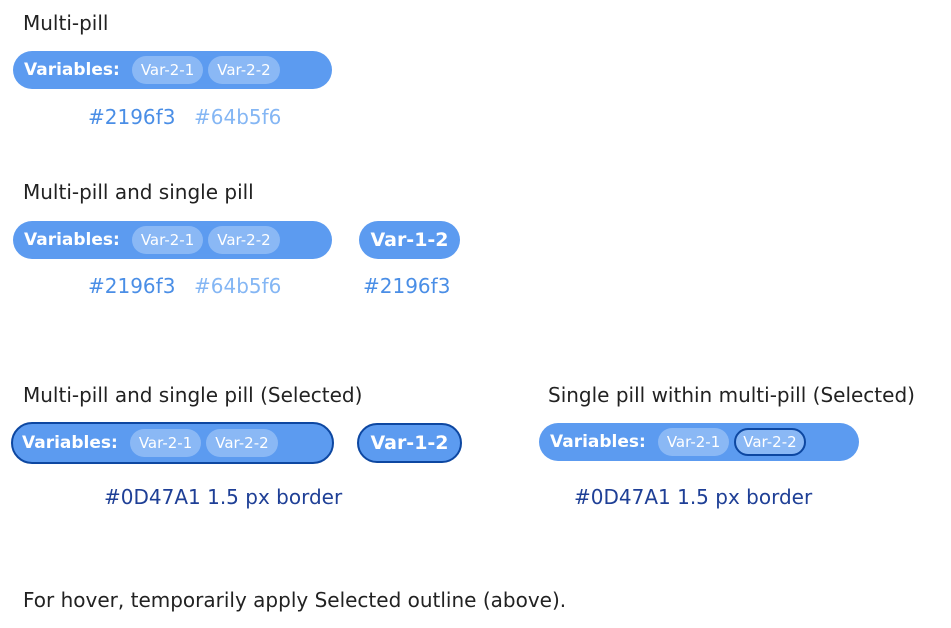  What do you see at coordinates (409, 443) in the screenshot?
I see `single-pill-selected: Var-1-2` at bounding box center [409, 443].